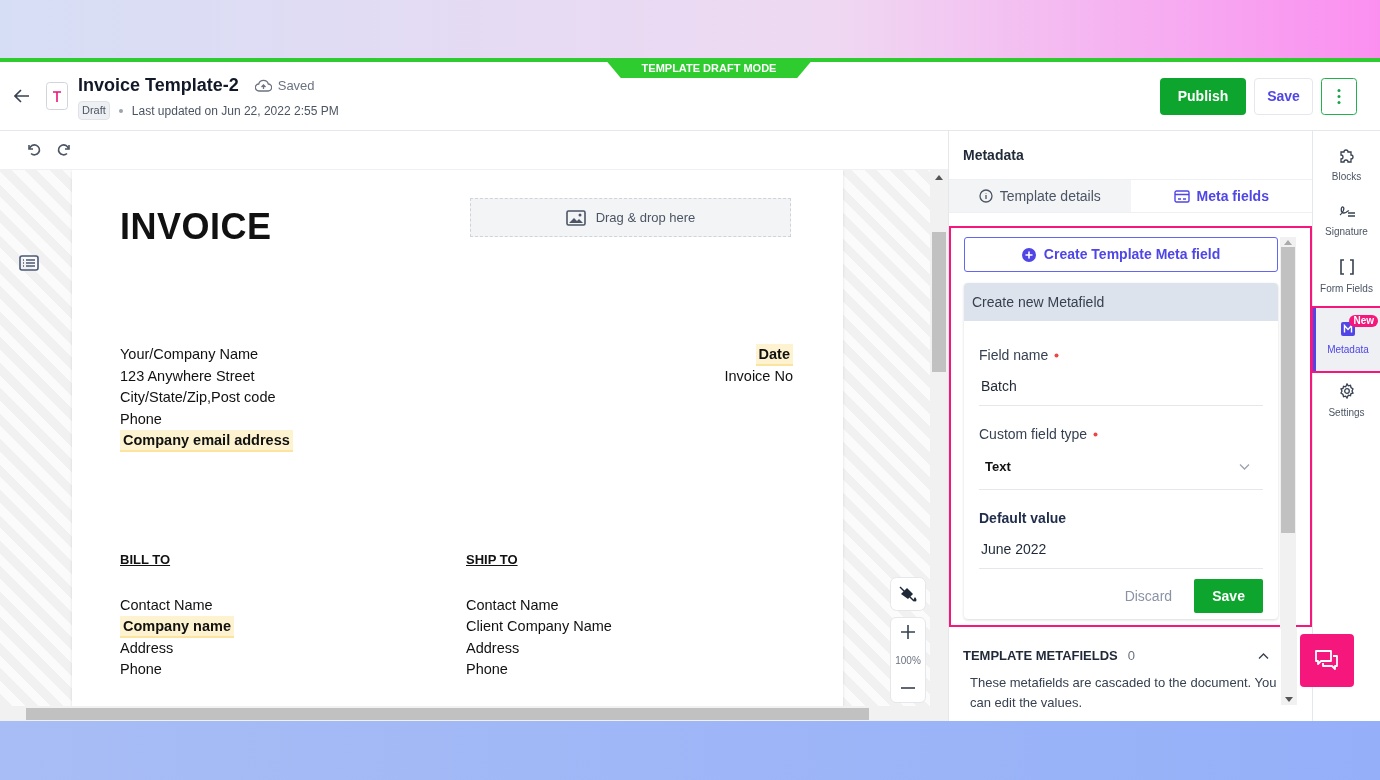 This screenshot has width=1380, height=780. I want to click on metadata-icon, so click(1348, 329).